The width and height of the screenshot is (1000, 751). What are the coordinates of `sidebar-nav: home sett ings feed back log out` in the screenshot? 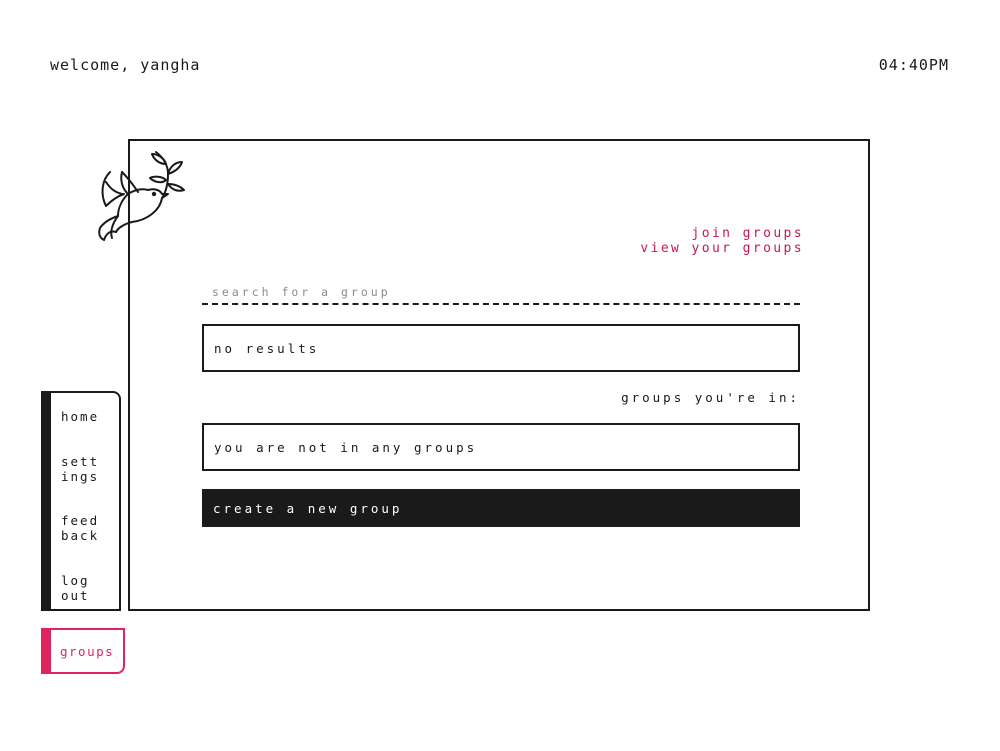 It's located at (81, 501).